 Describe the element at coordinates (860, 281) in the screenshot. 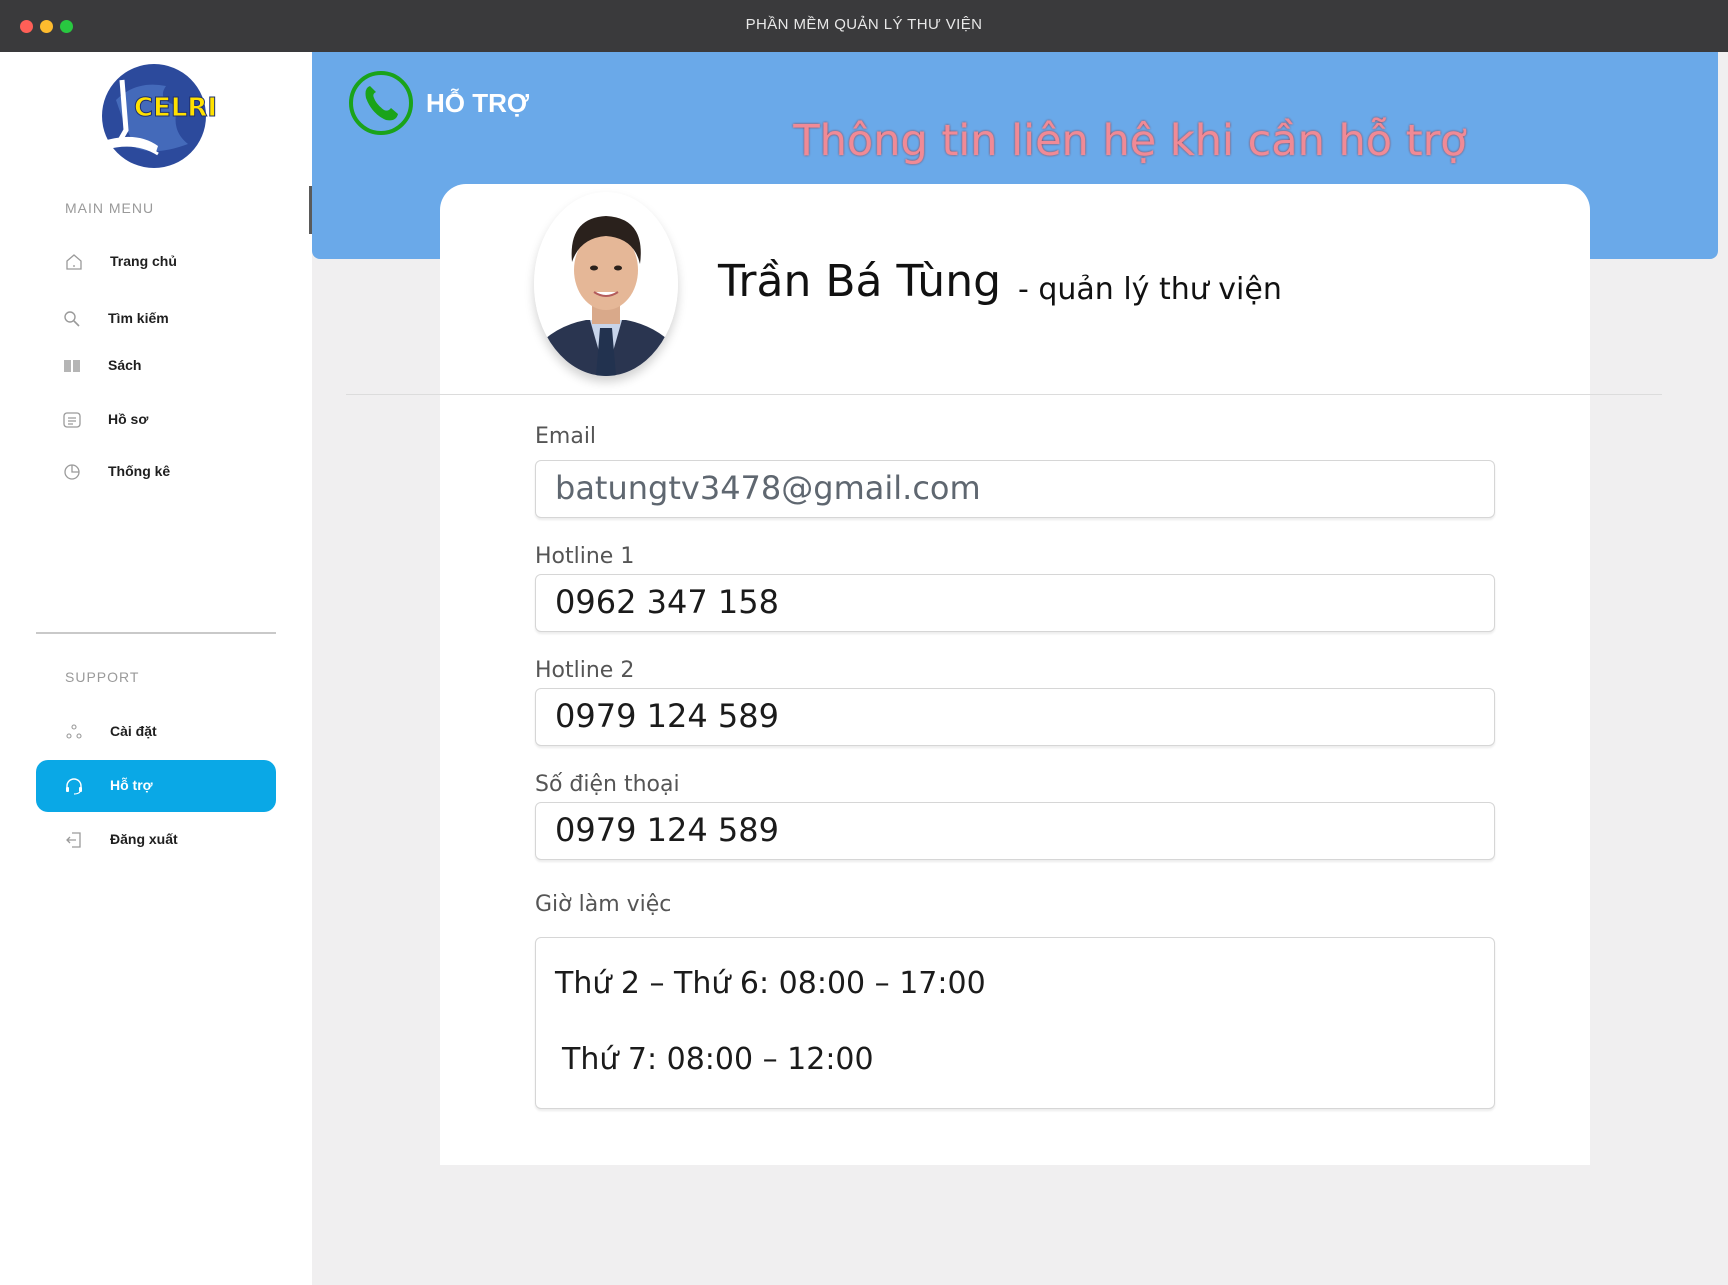

I see `contact-name: Trần Bá Tùng` at that location.